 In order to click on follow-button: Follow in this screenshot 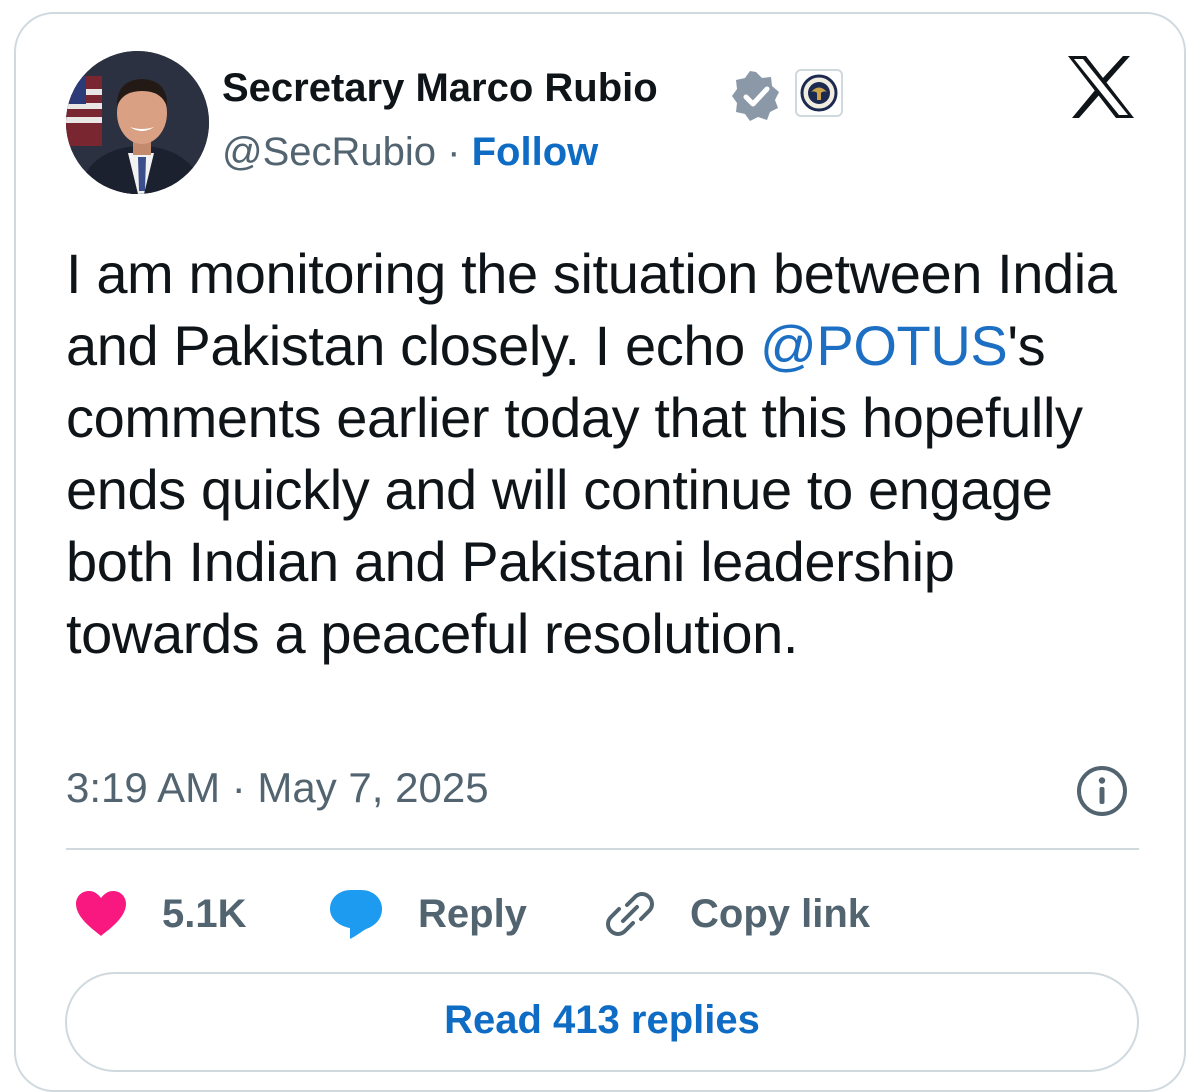, I will do `click(535, 152)`.